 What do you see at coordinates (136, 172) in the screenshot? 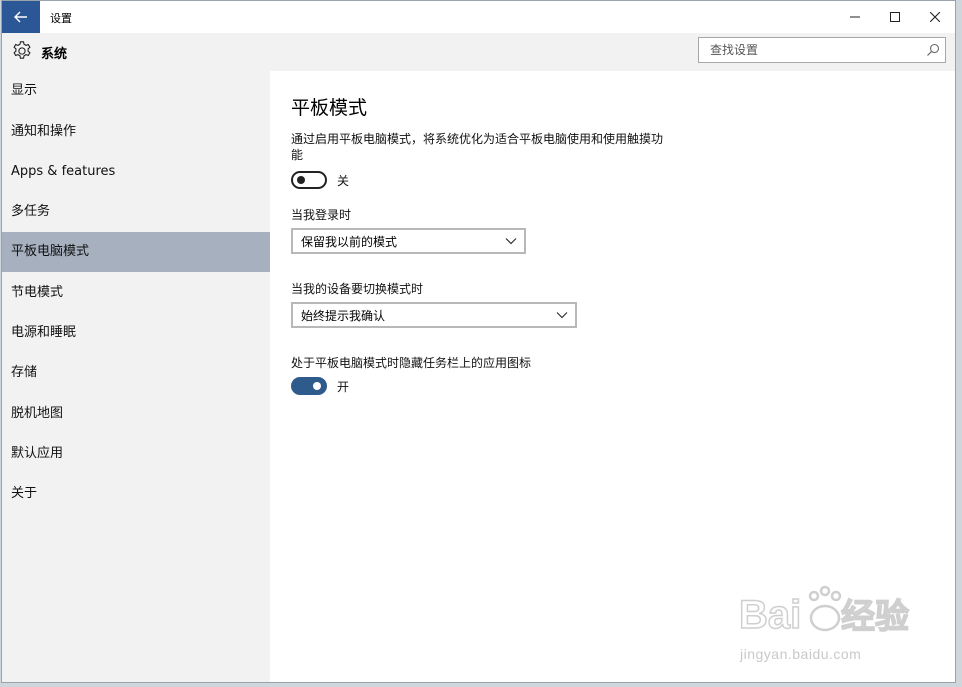
I see `sidebar-item-apps-features: Apps & features` at bounding box center [136, 172].